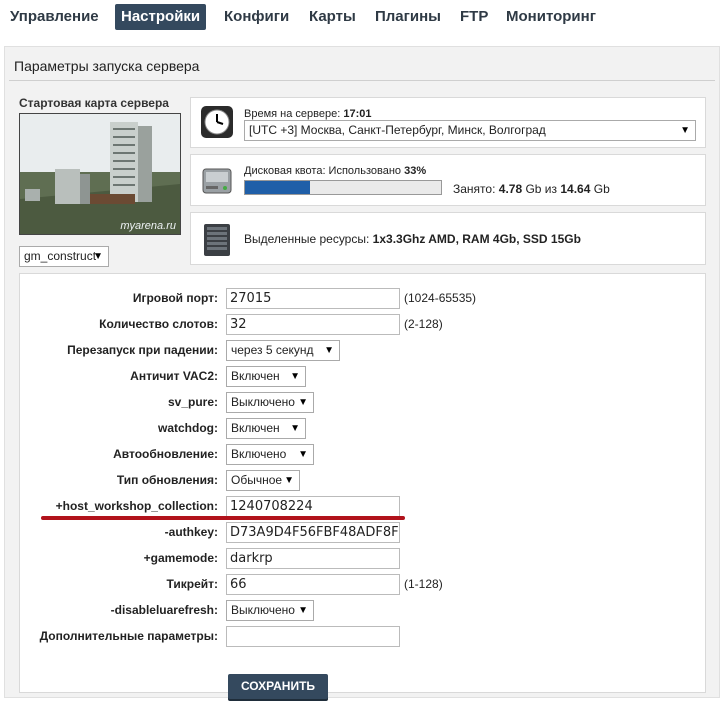 Image resolution: width=722 pixels, height=702 pixels. Describe the element at coordinates (136, 506) in the screenshot. I see `workshop-label: +host_workshop_collection:` at that location.